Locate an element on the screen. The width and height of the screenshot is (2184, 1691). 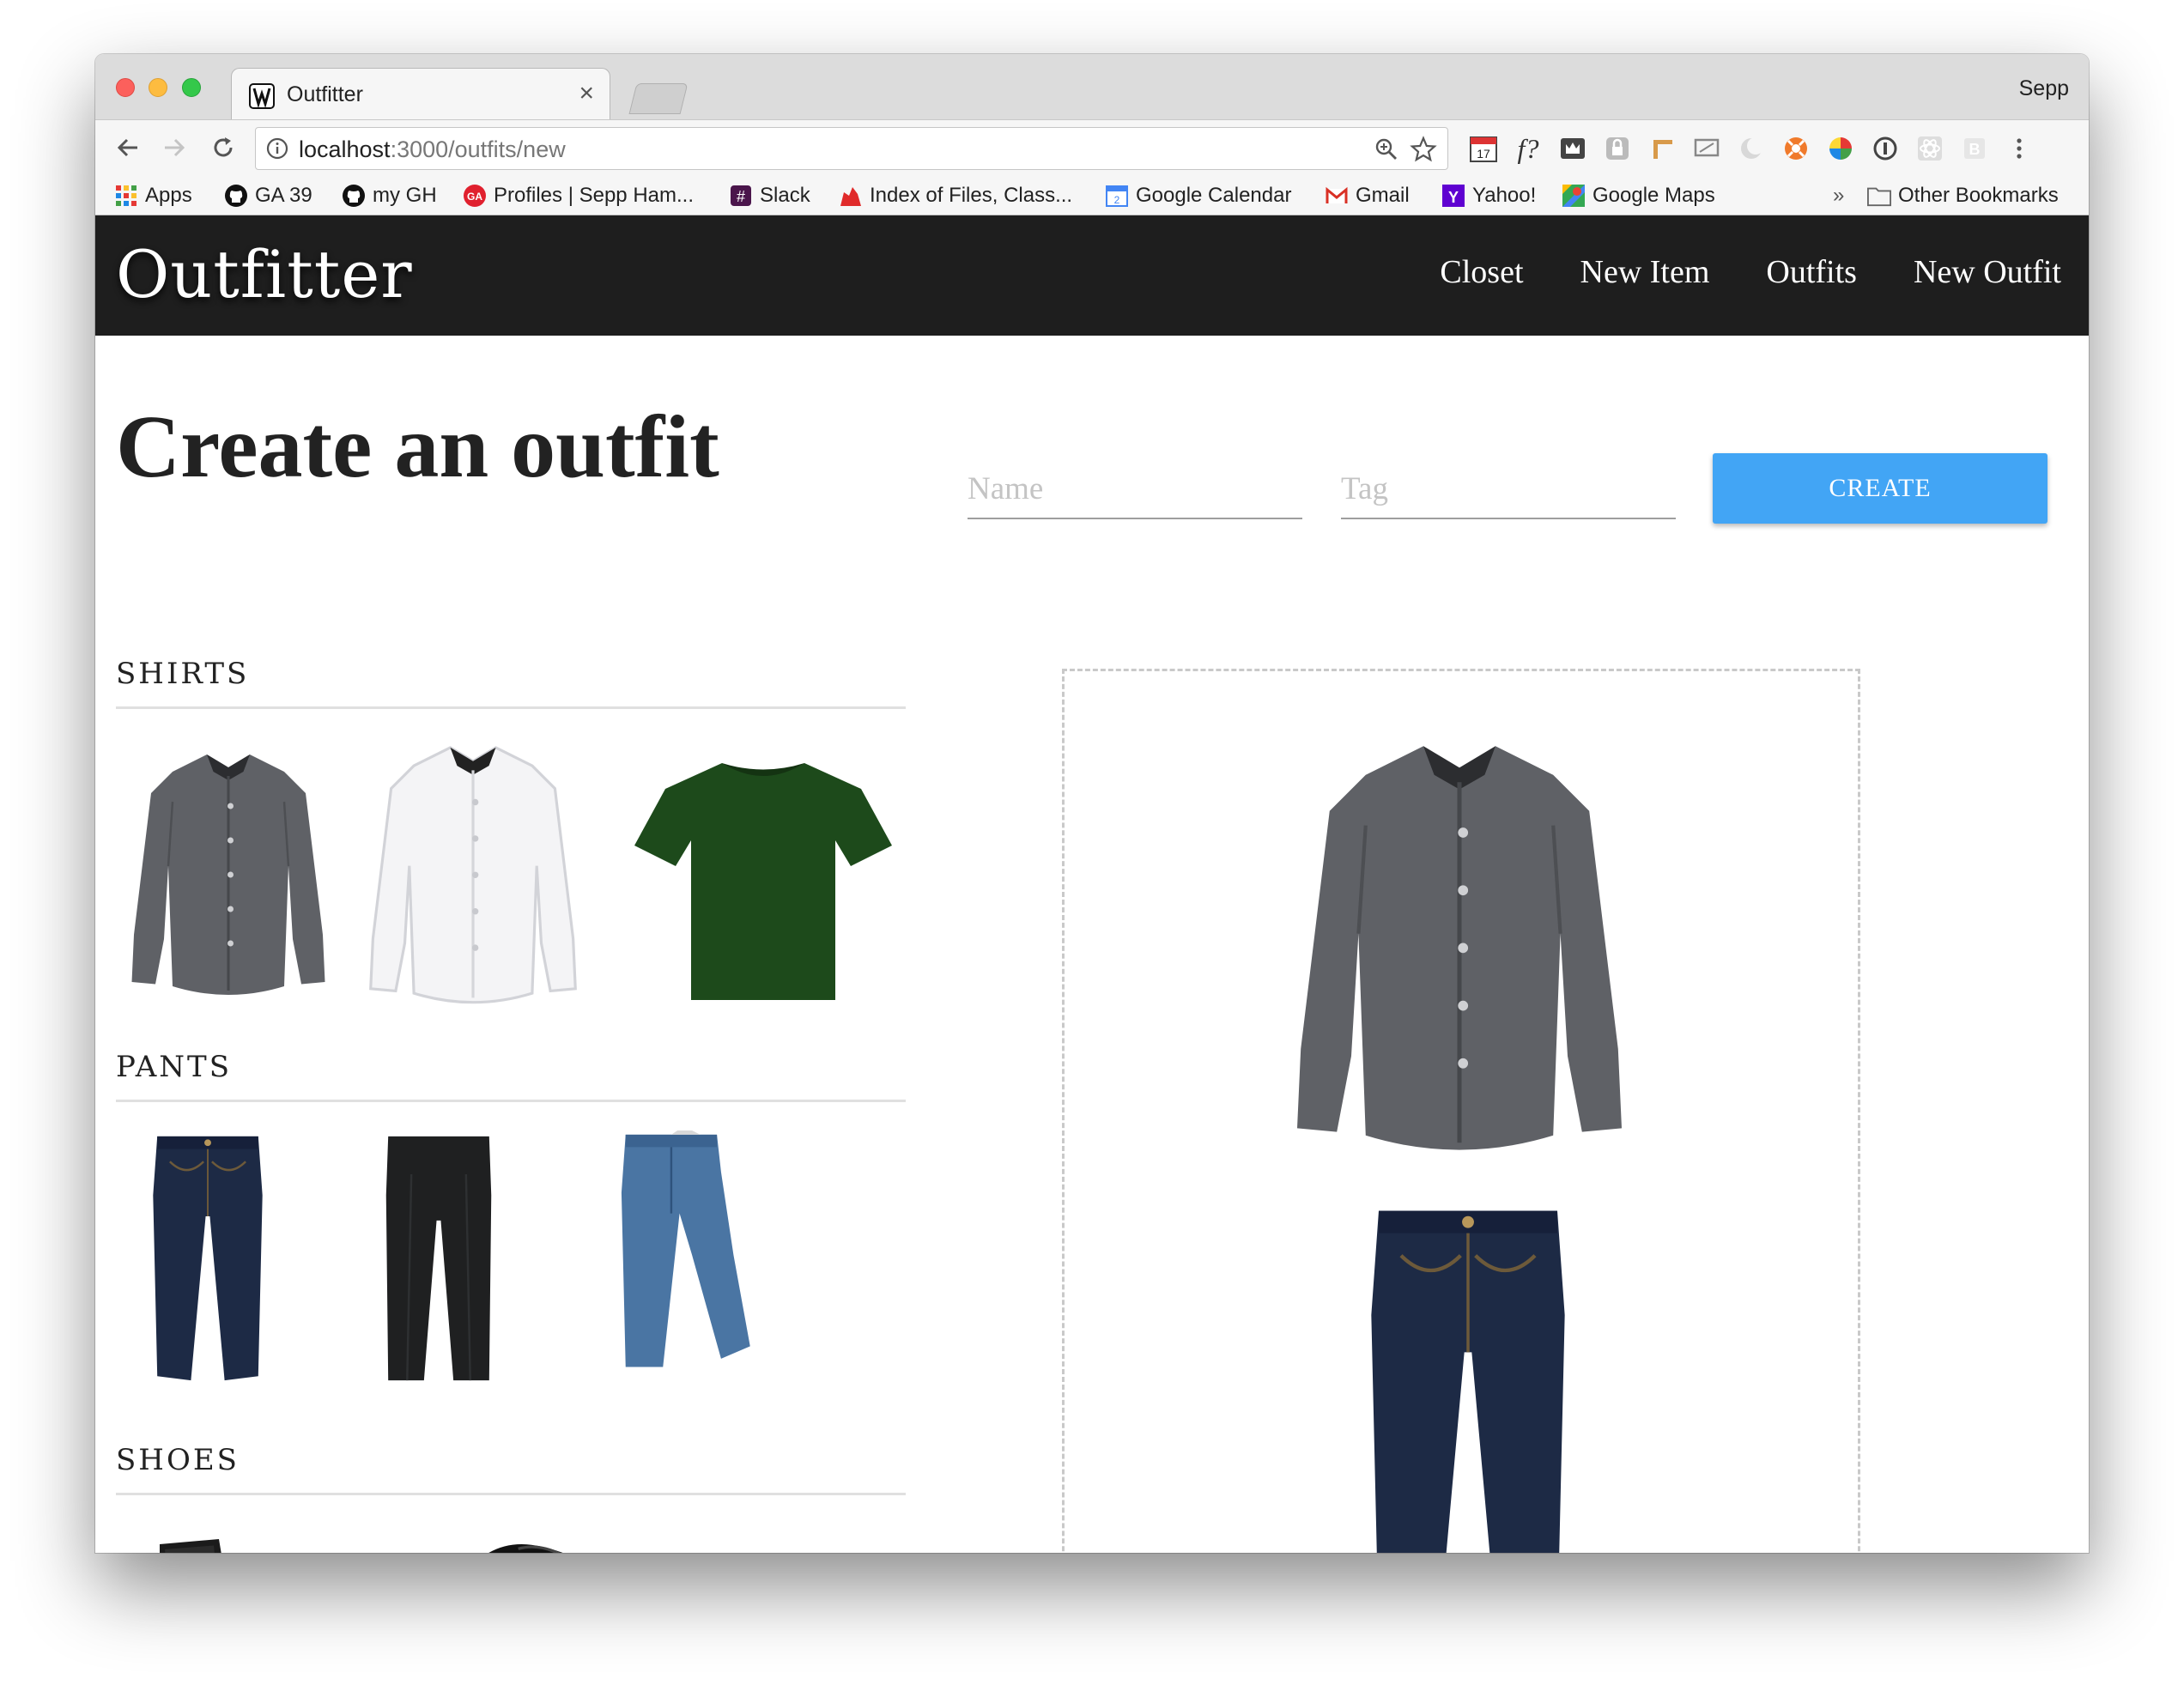
ga-icon: GA is located at coordinates (475, 196).